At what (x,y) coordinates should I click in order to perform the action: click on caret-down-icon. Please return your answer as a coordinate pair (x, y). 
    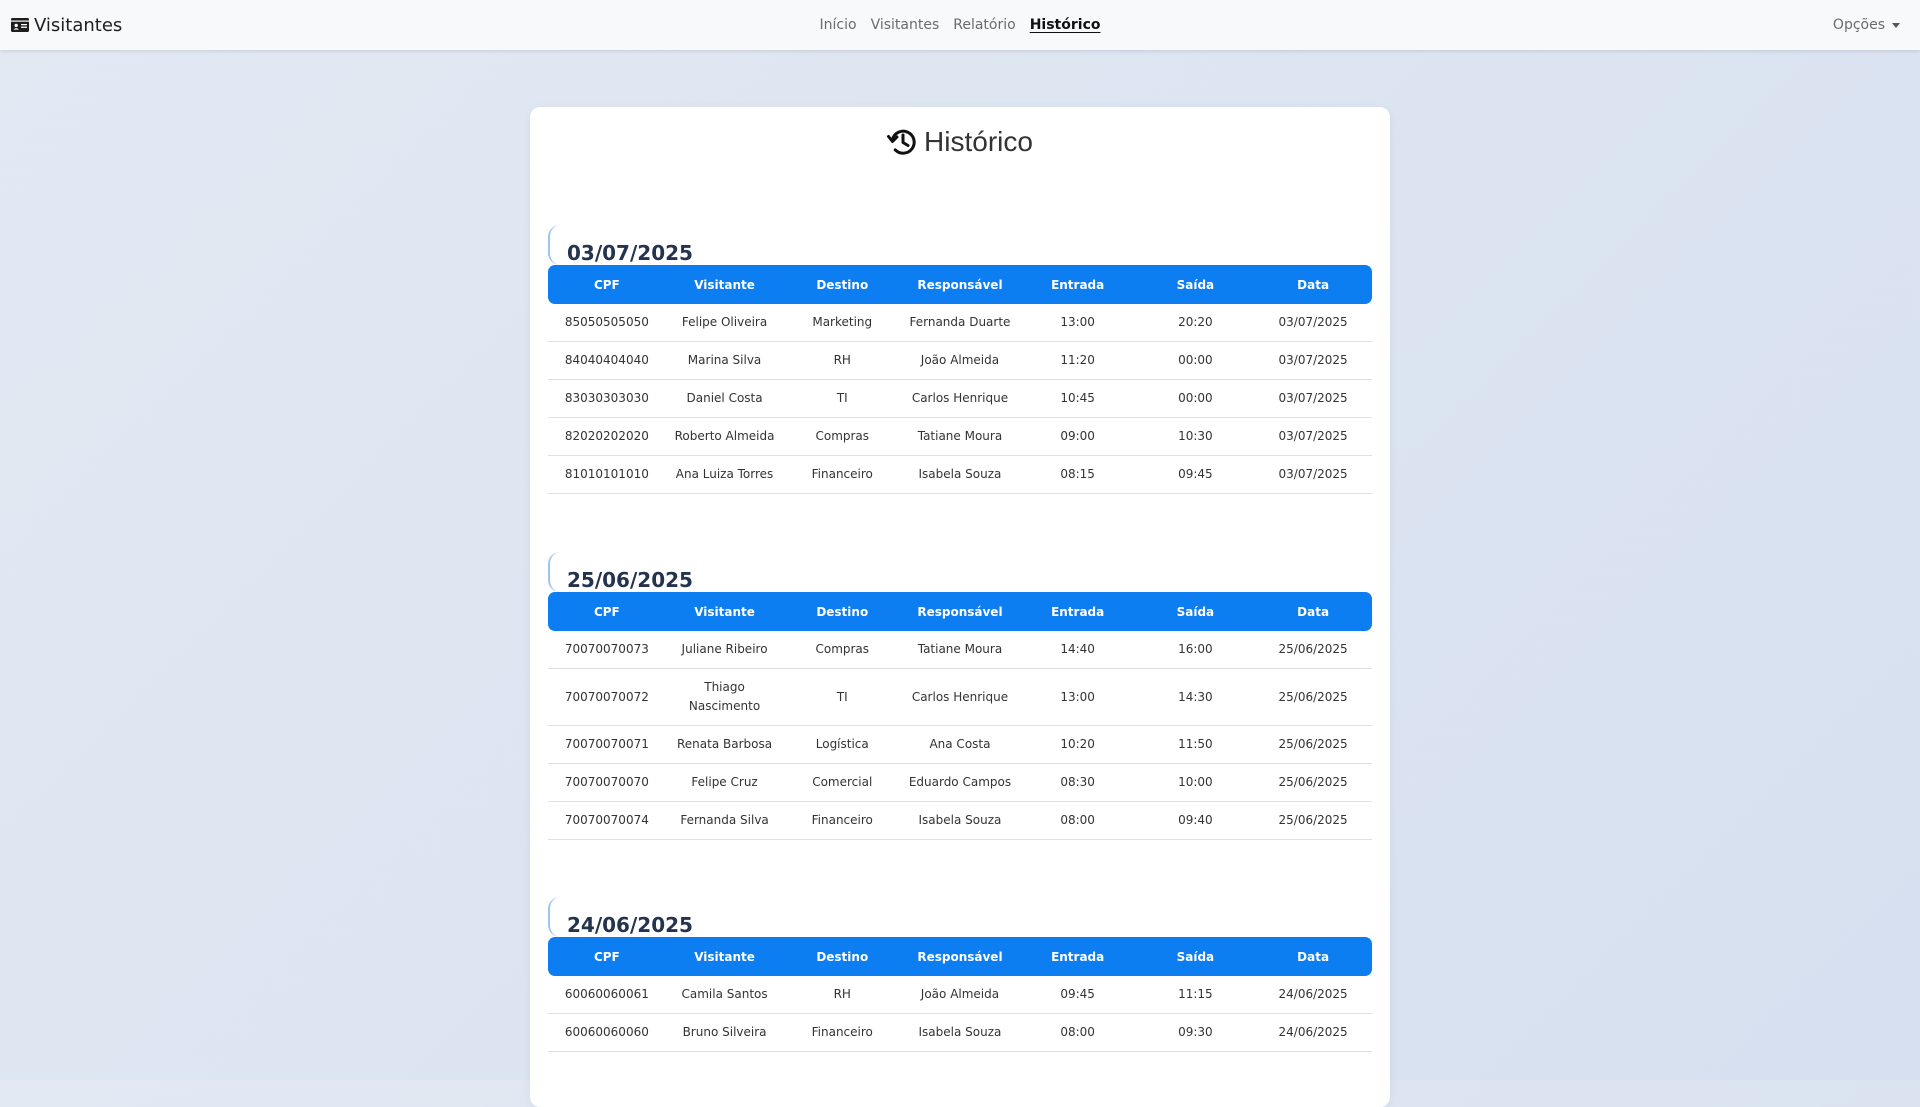
    Looking at the image, I should click on (1896, 25).